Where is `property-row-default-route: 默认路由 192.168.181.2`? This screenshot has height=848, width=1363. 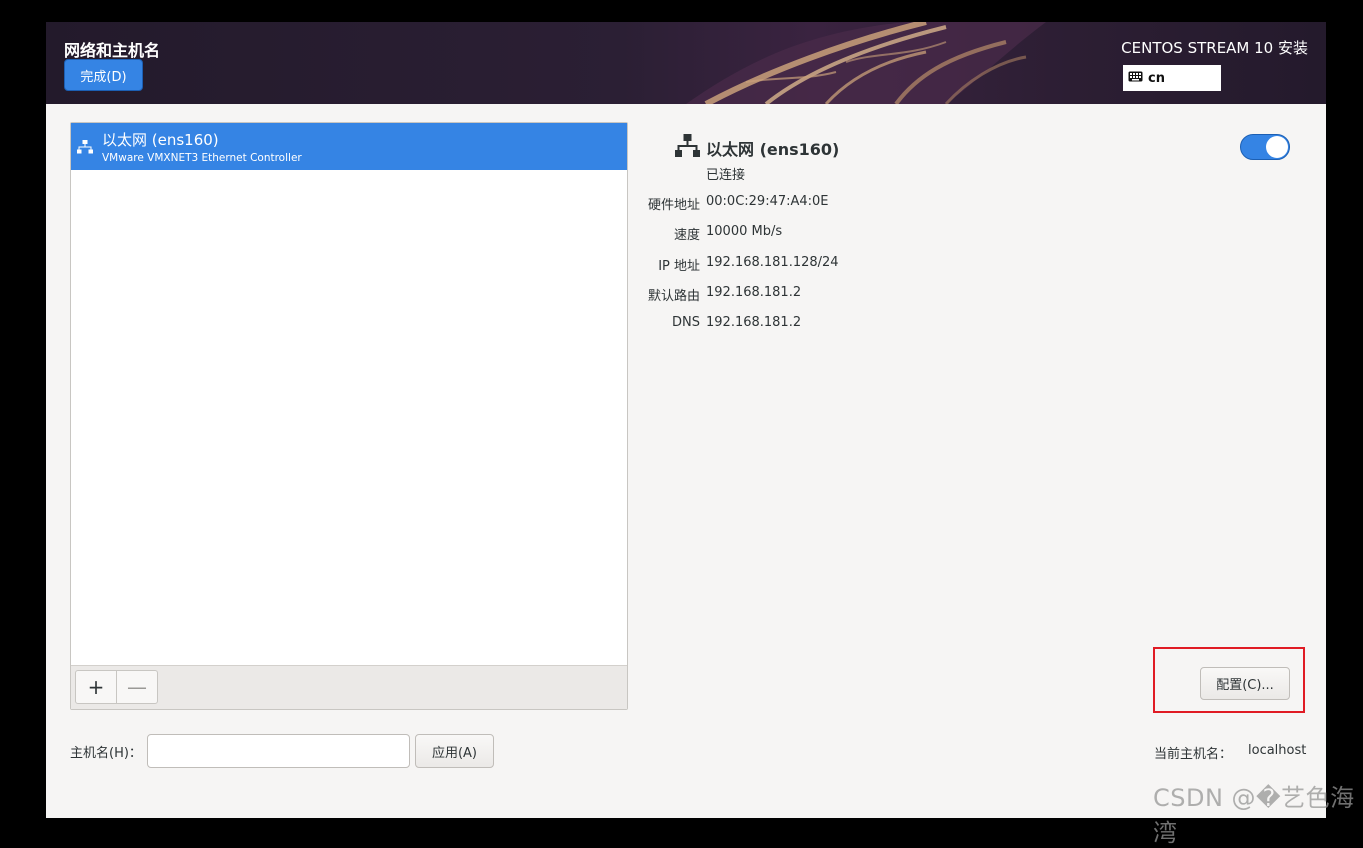 property-row-default-route: 默认路由 192.168.181.2 is located at coordinates (826, 295).